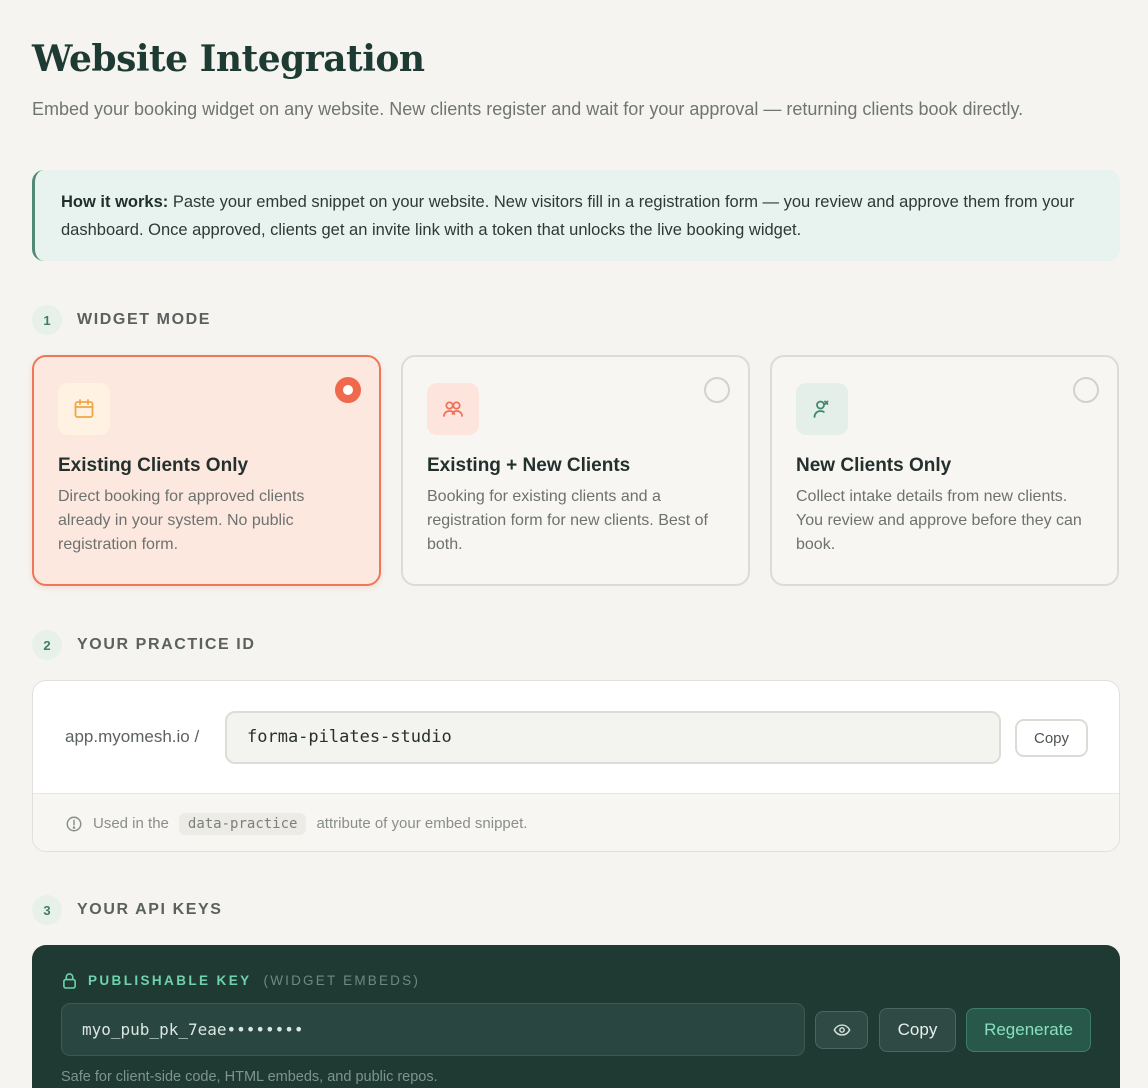 This screenshot has height=1088, width=1148. What do you see at coordinates (1028, 1030) in the screenshot?
I see `regenerate-key-button: Regenerate` at bounding box center [1028, 1030].